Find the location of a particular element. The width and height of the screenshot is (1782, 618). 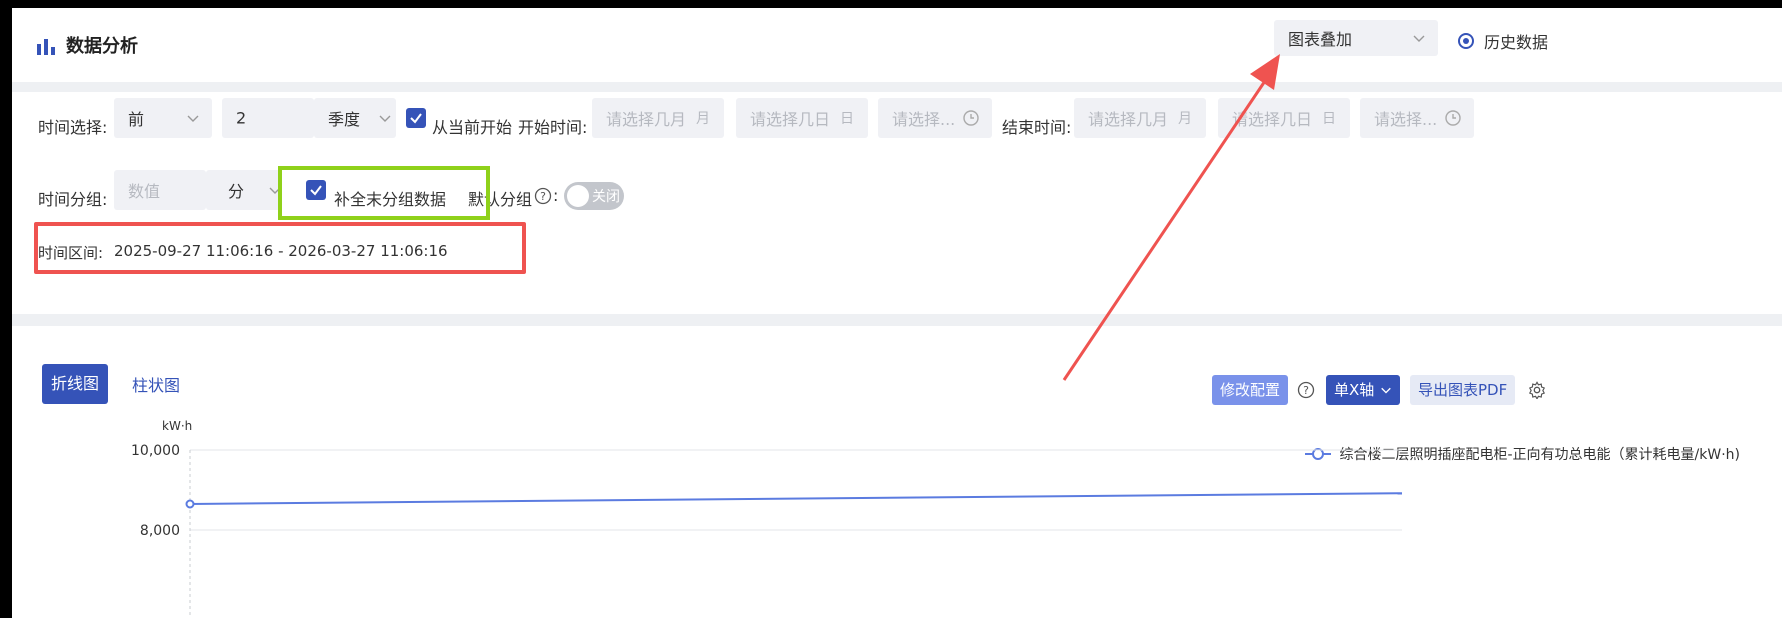

switch-text: 关闭 is located at coordinates (606, 197).